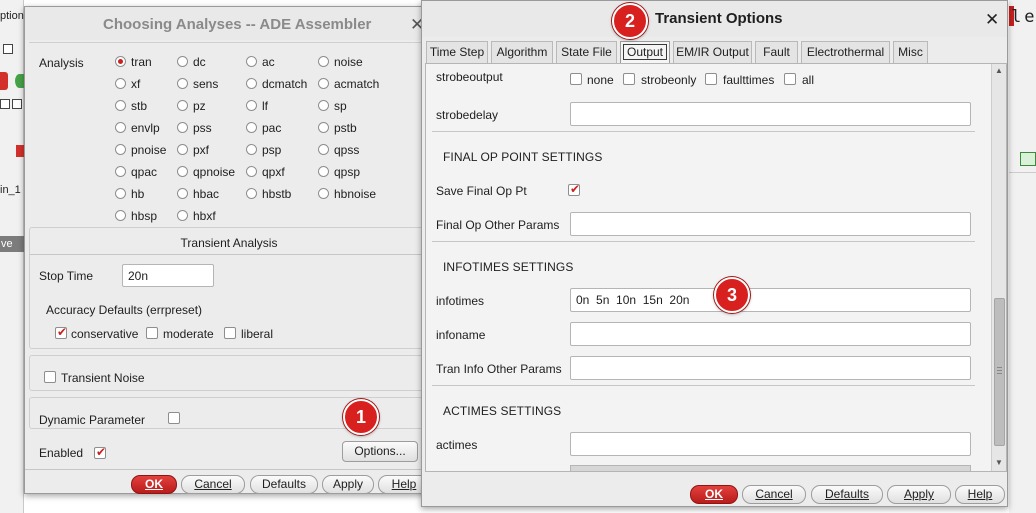  What do you see at coordinates (586, 52) in the screenshot?
I see `tab-state-file: State File` at bounding box center [586, 52].